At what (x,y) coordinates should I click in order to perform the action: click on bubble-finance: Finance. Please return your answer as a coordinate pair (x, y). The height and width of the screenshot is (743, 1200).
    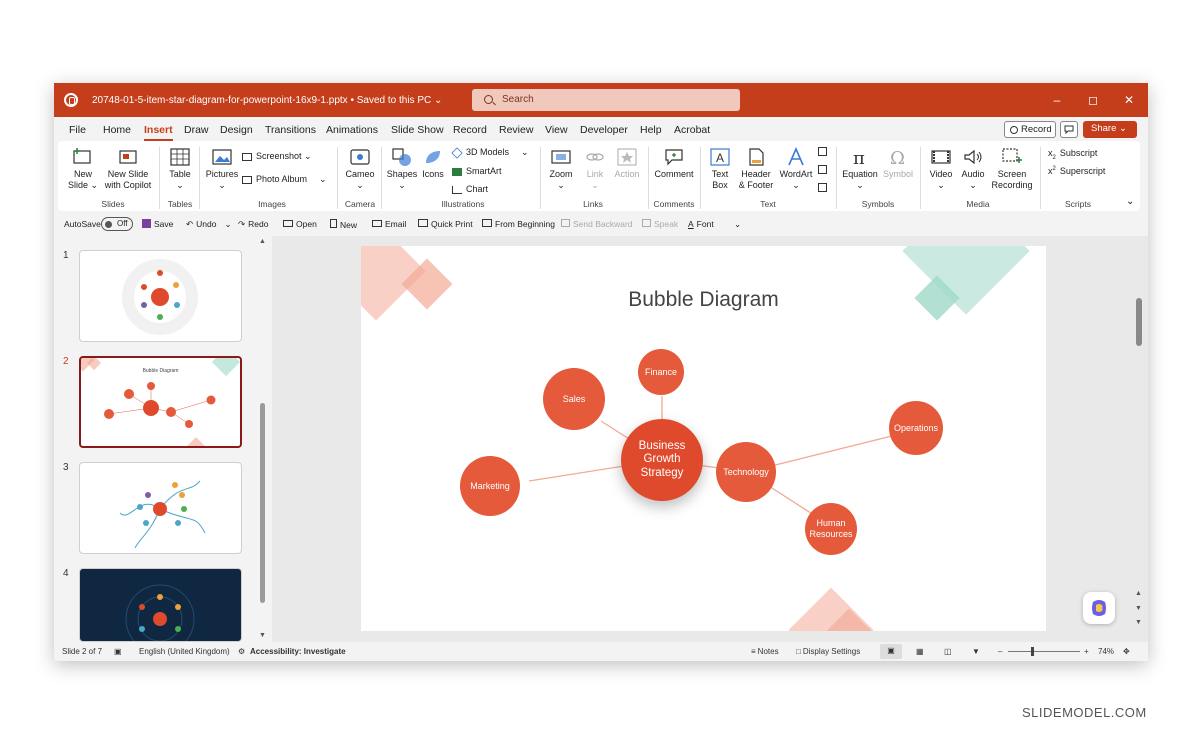
    Looking at the image, I should click on (661, 372).